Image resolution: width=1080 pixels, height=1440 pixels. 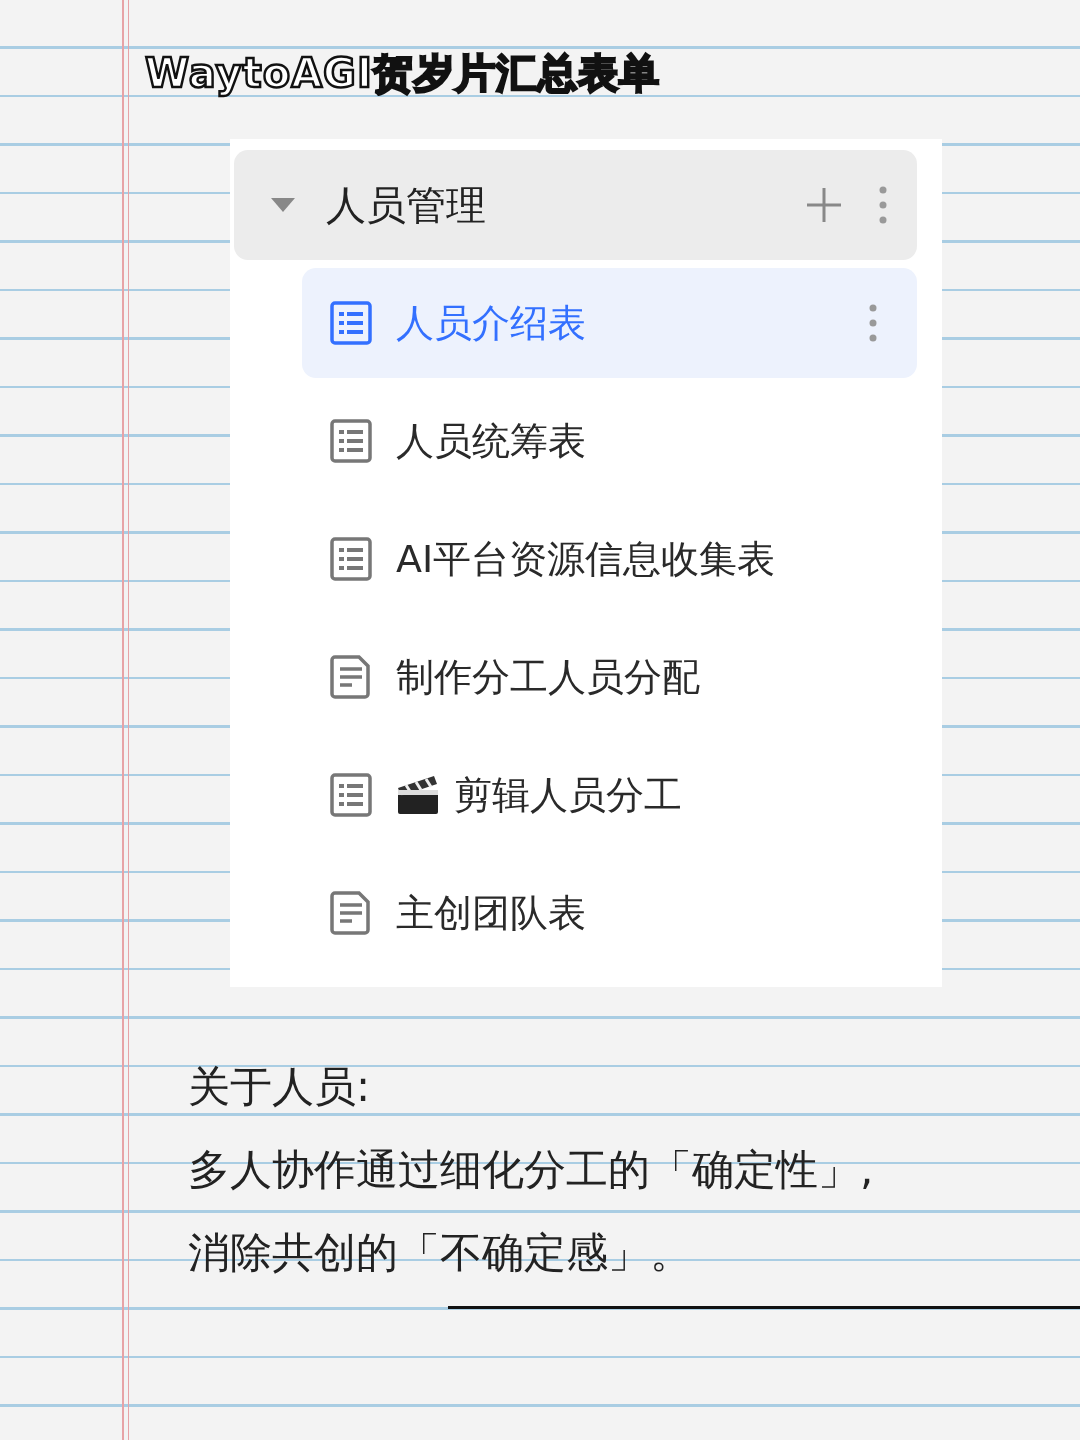 What do you see at coordinates (609, 441) in the screenshot?
I see `list-item: 人员统筹表` at bounding box center [609, 441].